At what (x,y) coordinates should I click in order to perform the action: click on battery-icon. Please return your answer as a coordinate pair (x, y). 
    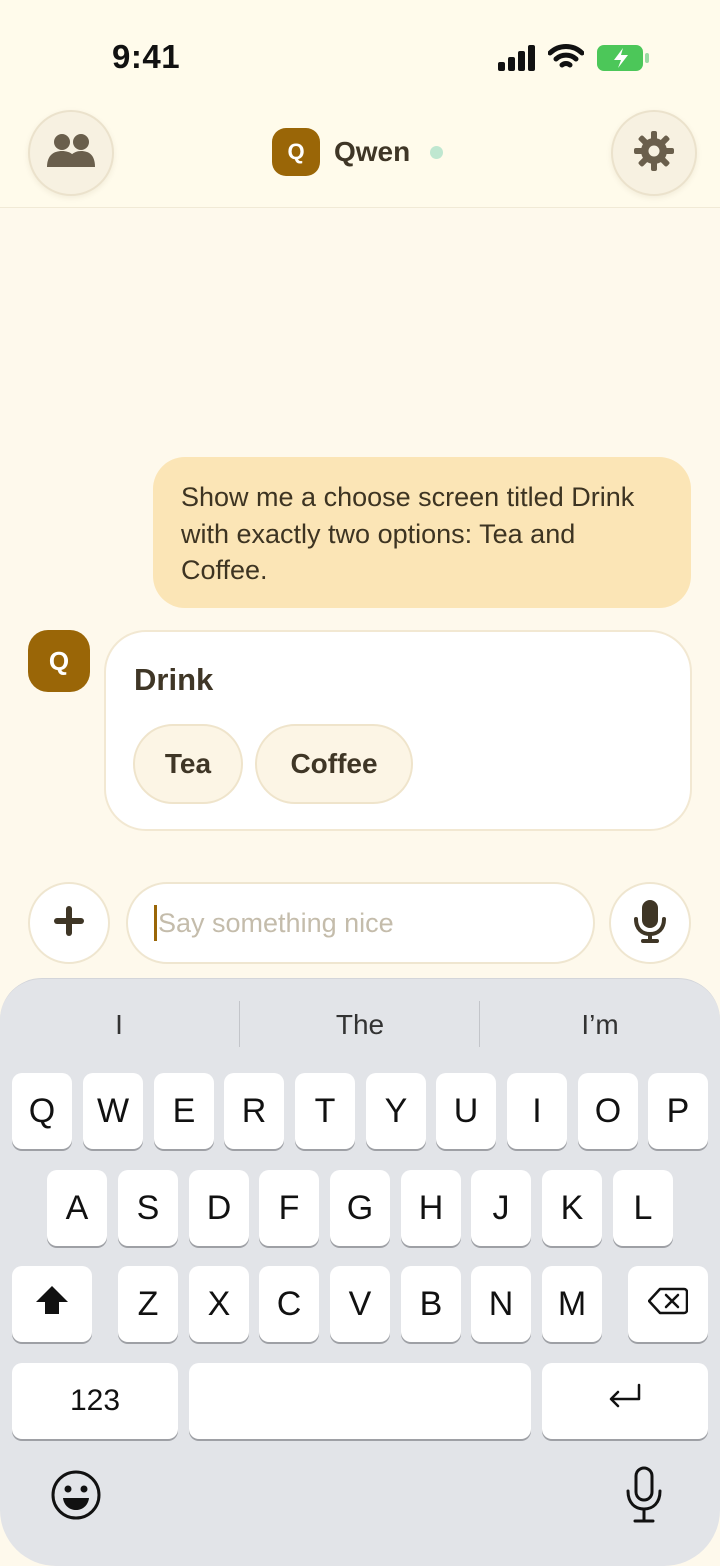
    Looking at the image, I should click on (623, 60).